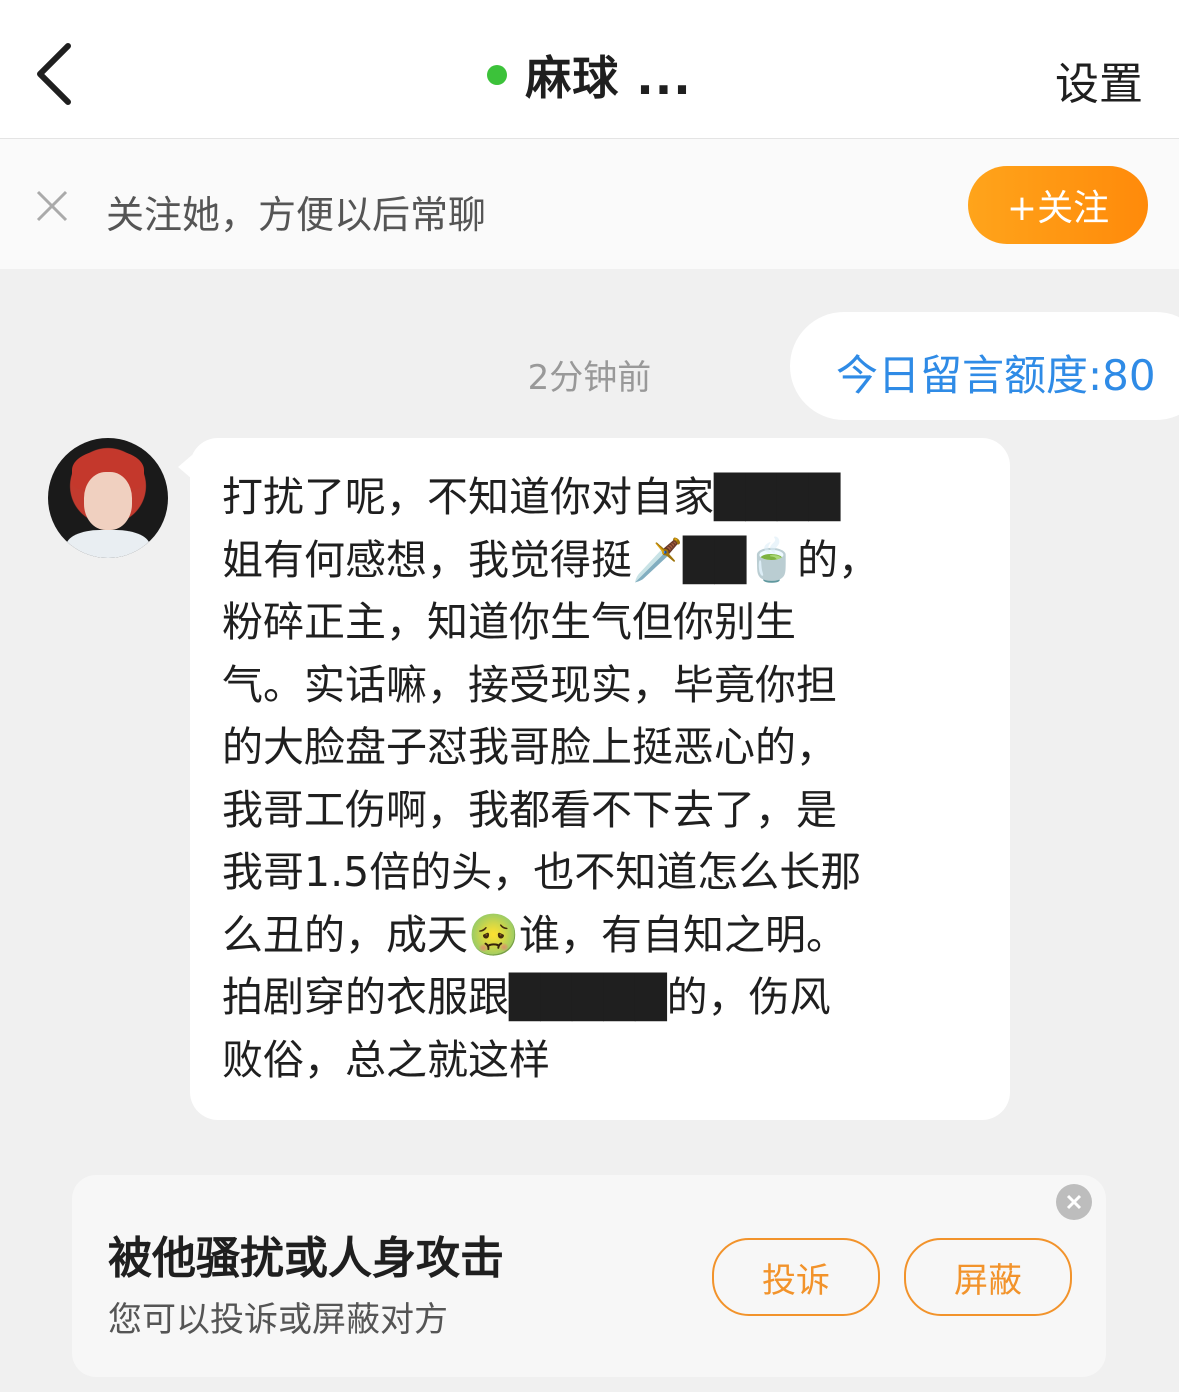  I want to click on follow-prompt: 关注她，方便以后常聊, so click(296, 215).